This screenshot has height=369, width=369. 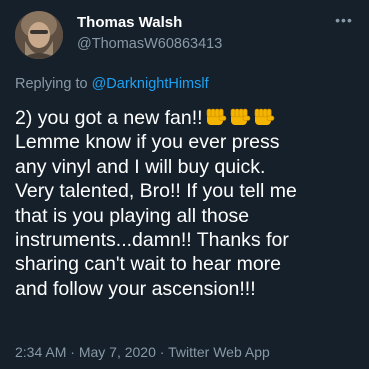 I want to click on replying-to-mention: @DarknightHimslf, so click(x=150, y=84).